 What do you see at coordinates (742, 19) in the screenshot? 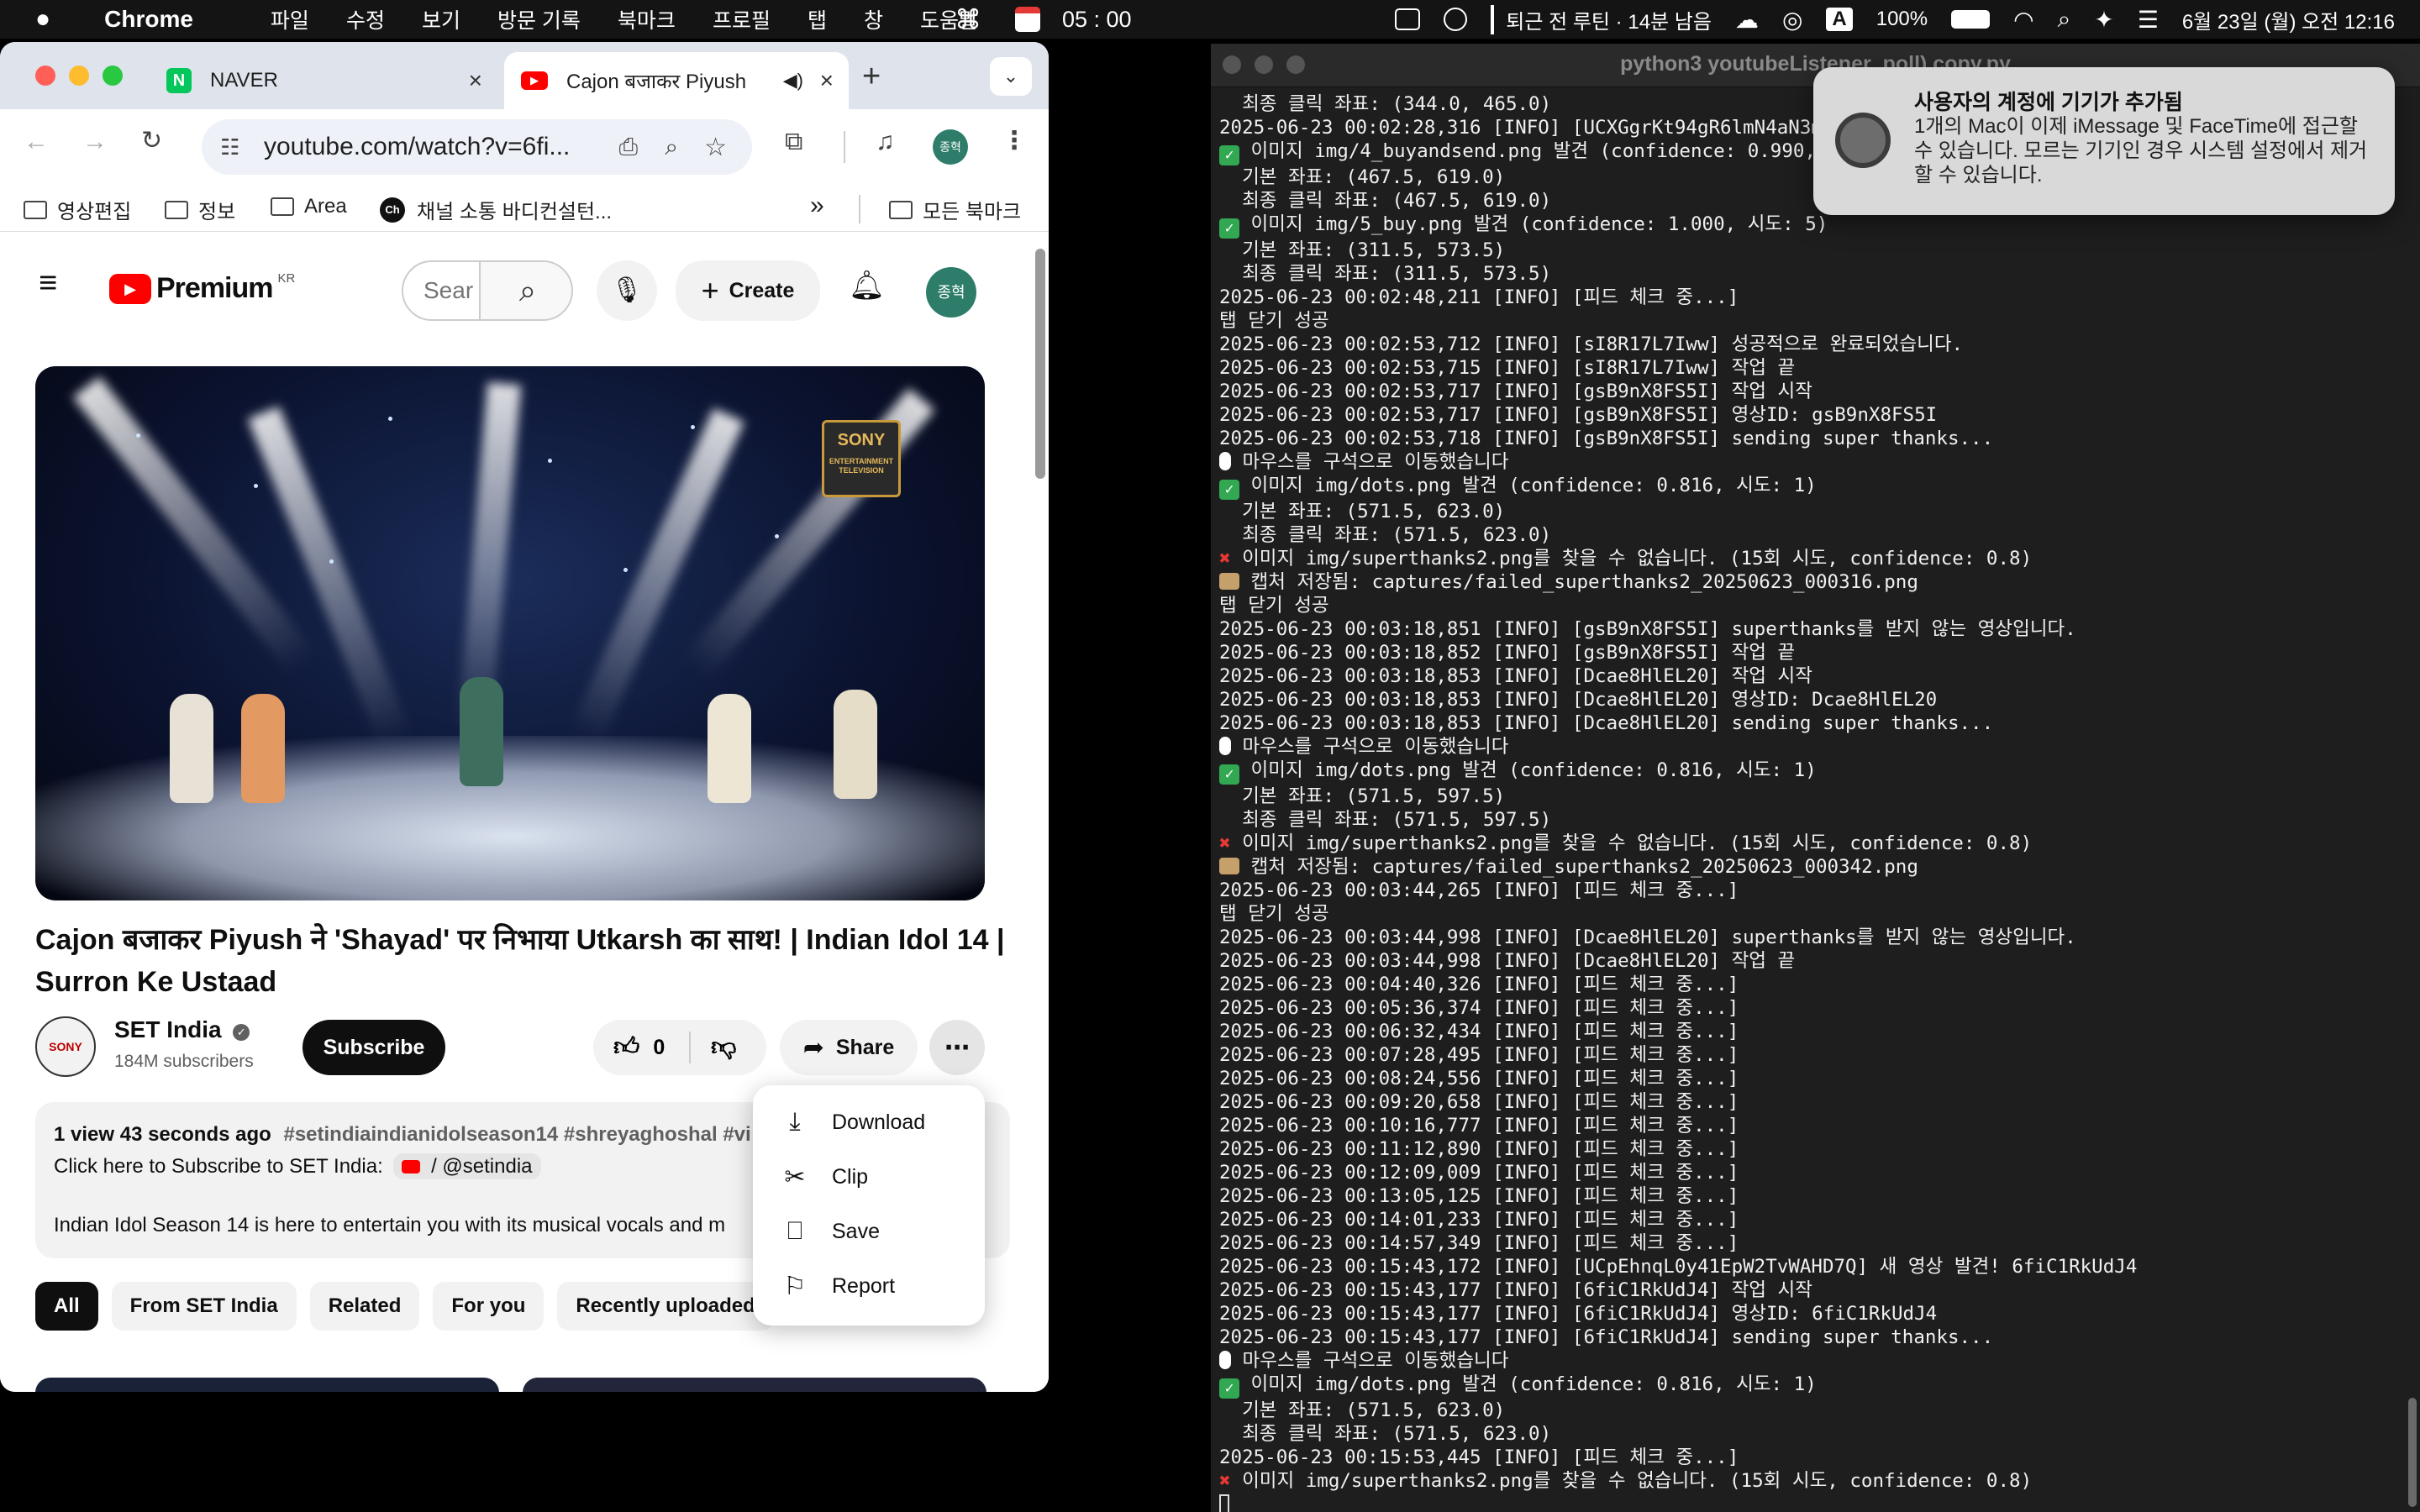
I see `menu-profile: 프로필` at bounding box center [742, 19].